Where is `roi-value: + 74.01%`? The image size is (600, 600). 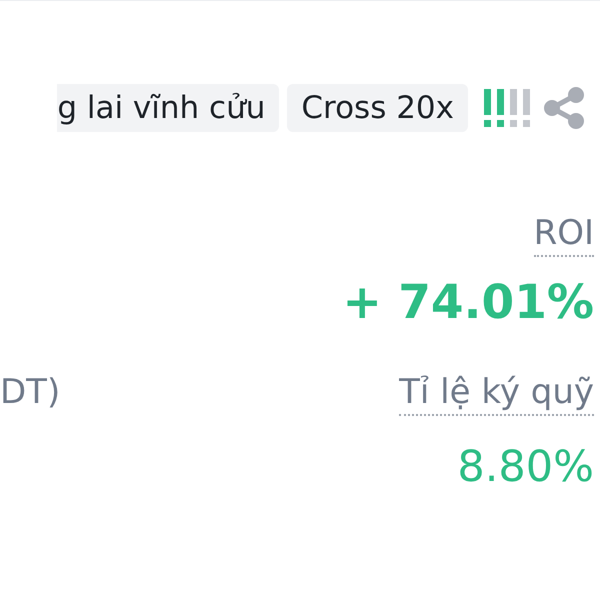 roi-value: + 74.01% is located at coordinates (468, 302).